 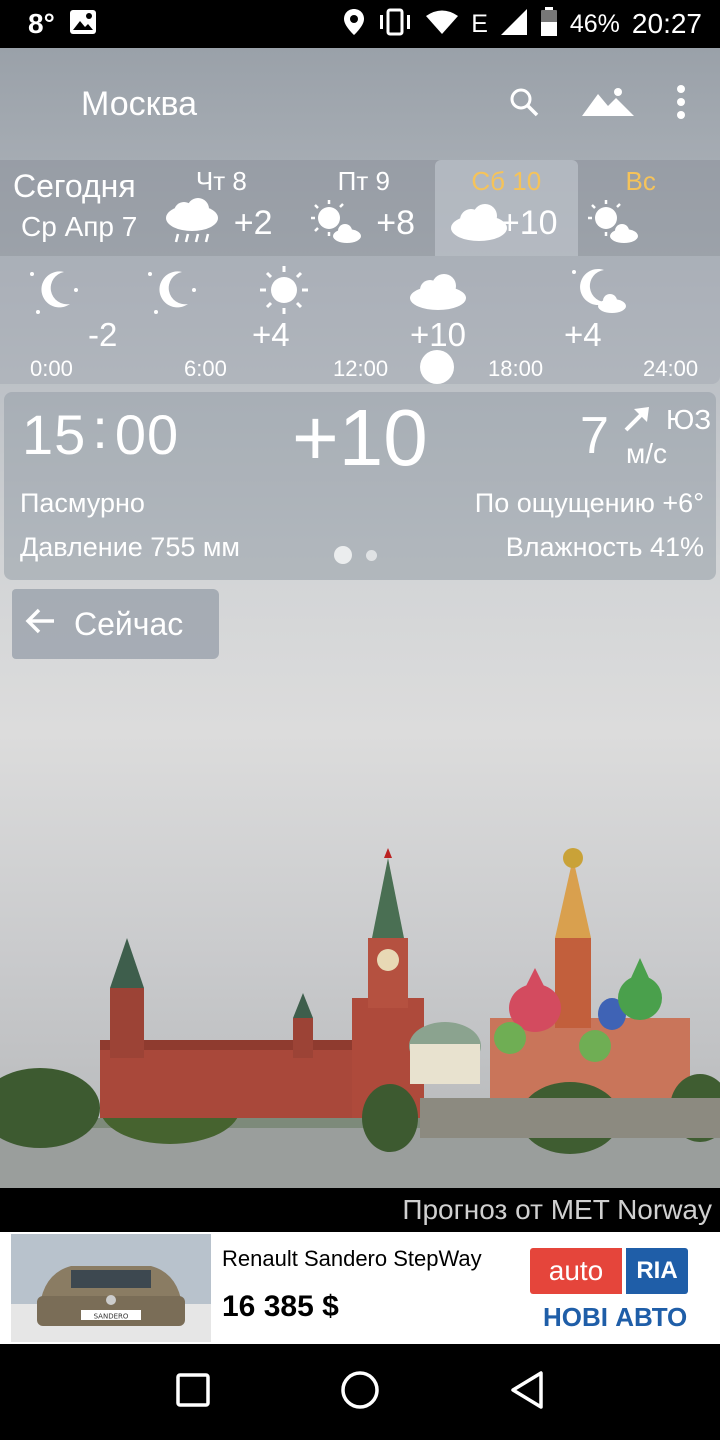 What do you see at coordinates (396, 223) in the screenshot?
I see `day-temp: +8` at bounding box center [396, 223].